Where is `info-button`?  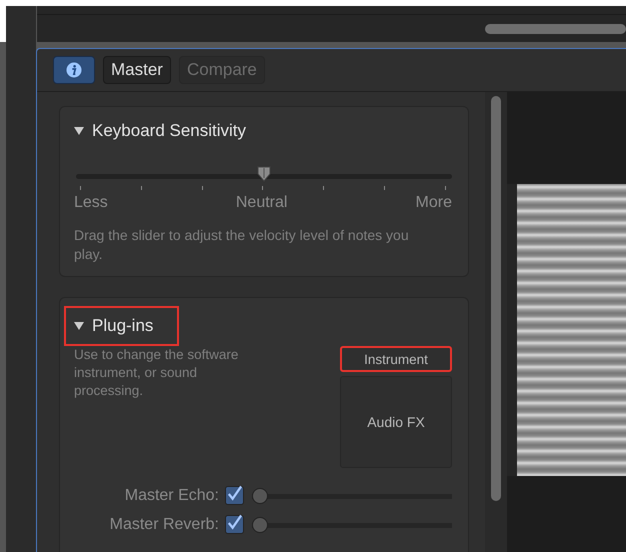 info-button is located at coordinates (74, 70).